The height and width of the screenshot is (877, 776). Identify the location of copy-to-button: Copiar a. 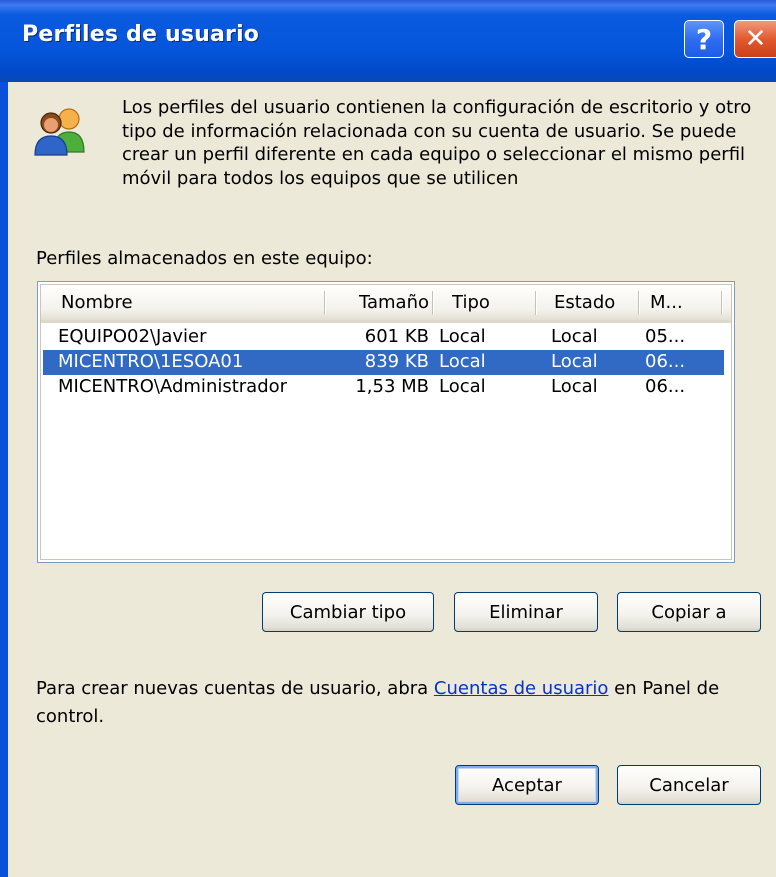
(689, 612).